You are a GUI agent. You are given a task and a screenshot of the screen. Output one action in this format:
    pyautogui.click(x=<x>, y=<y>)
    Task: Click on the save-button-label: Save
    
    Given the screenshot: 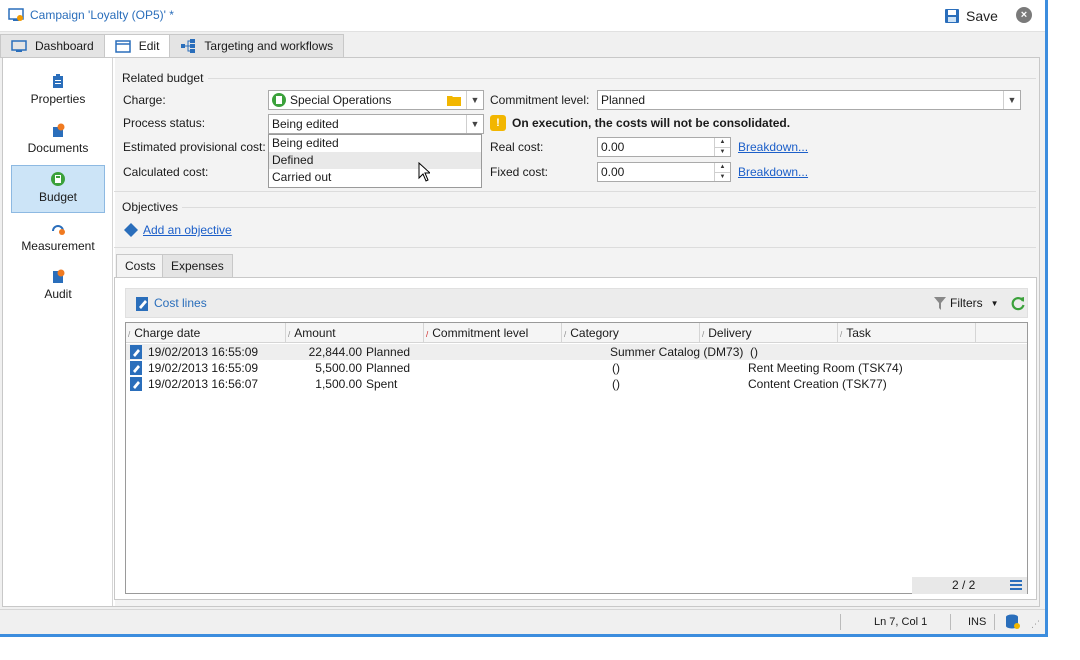 What is the action you would take?
    pyautogui.click(x=982, y=16)
    